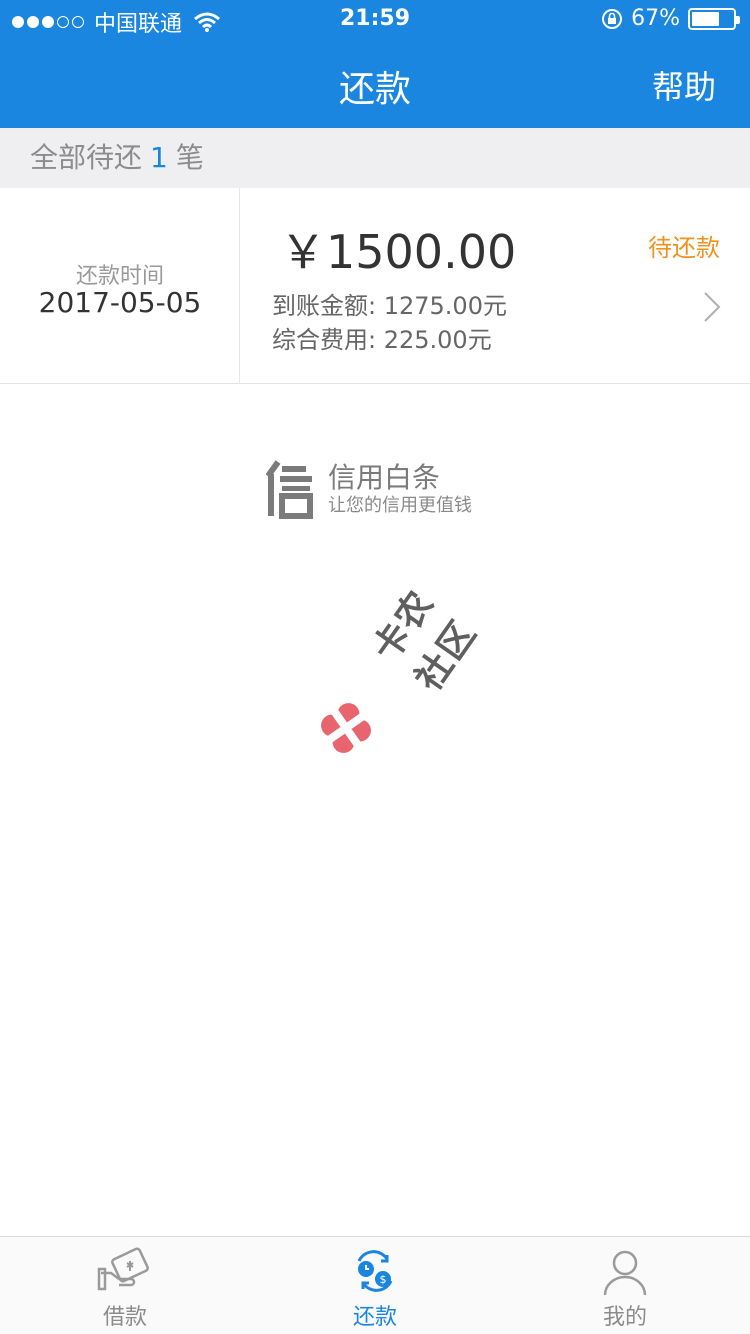  I want to click on status-right: 67%, so click(670, 18).